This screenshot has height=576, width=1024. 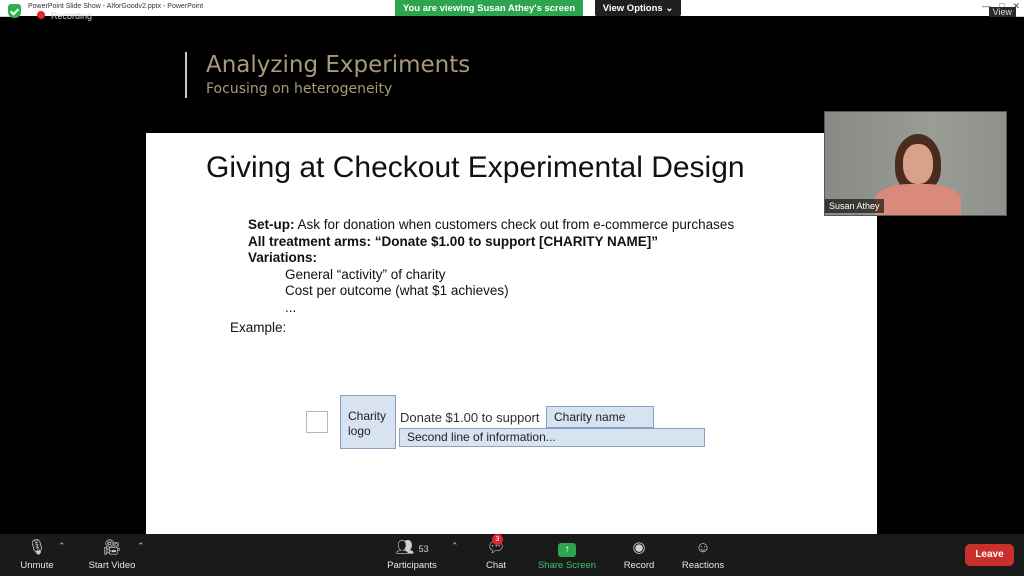 I want to click on muted-microphone-icon: 🎙︎, so click(x=37, y=547).